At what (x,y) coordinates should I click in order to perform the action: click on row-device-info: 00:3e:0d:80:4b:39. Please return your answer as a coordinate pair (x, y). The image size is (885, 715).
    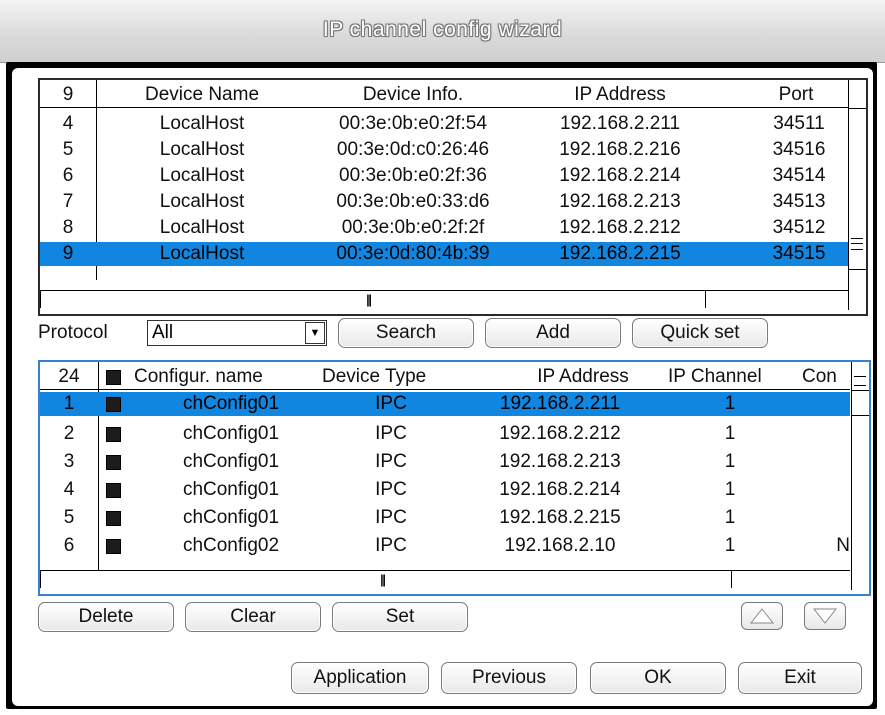
    Looking at the image, I should click on (413, 253).